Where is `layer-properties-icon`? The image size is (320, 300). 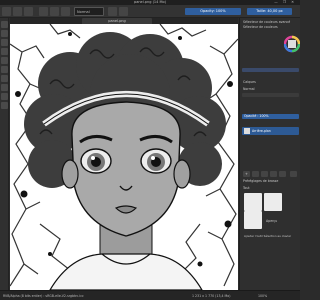 layer-properties-icon is located at coordinates (282, 174).